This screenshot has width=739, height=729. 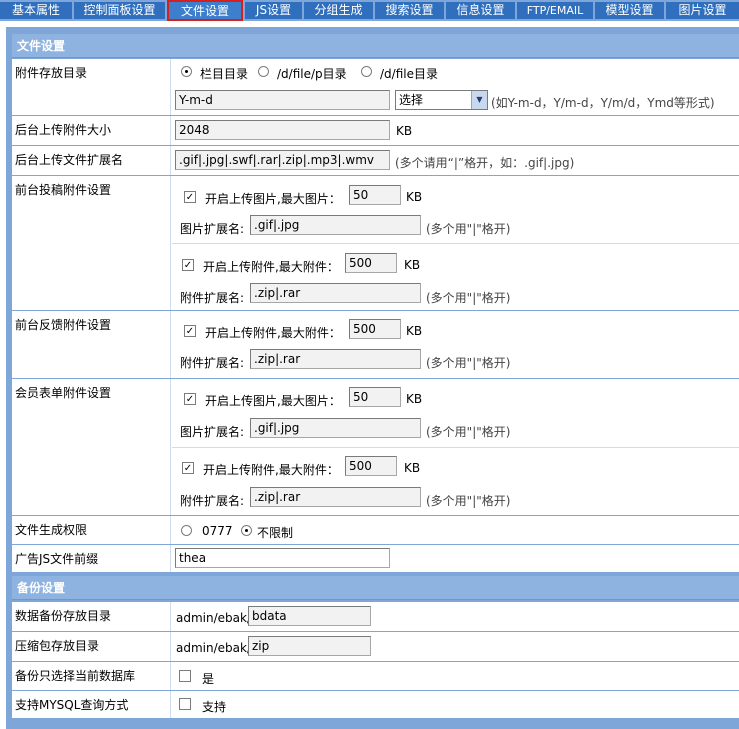 What do you see at coordinates (188, 265) in the screenshot?
I see `front-submit-file-checkbox: ✓` at bounding box center [188, 265].